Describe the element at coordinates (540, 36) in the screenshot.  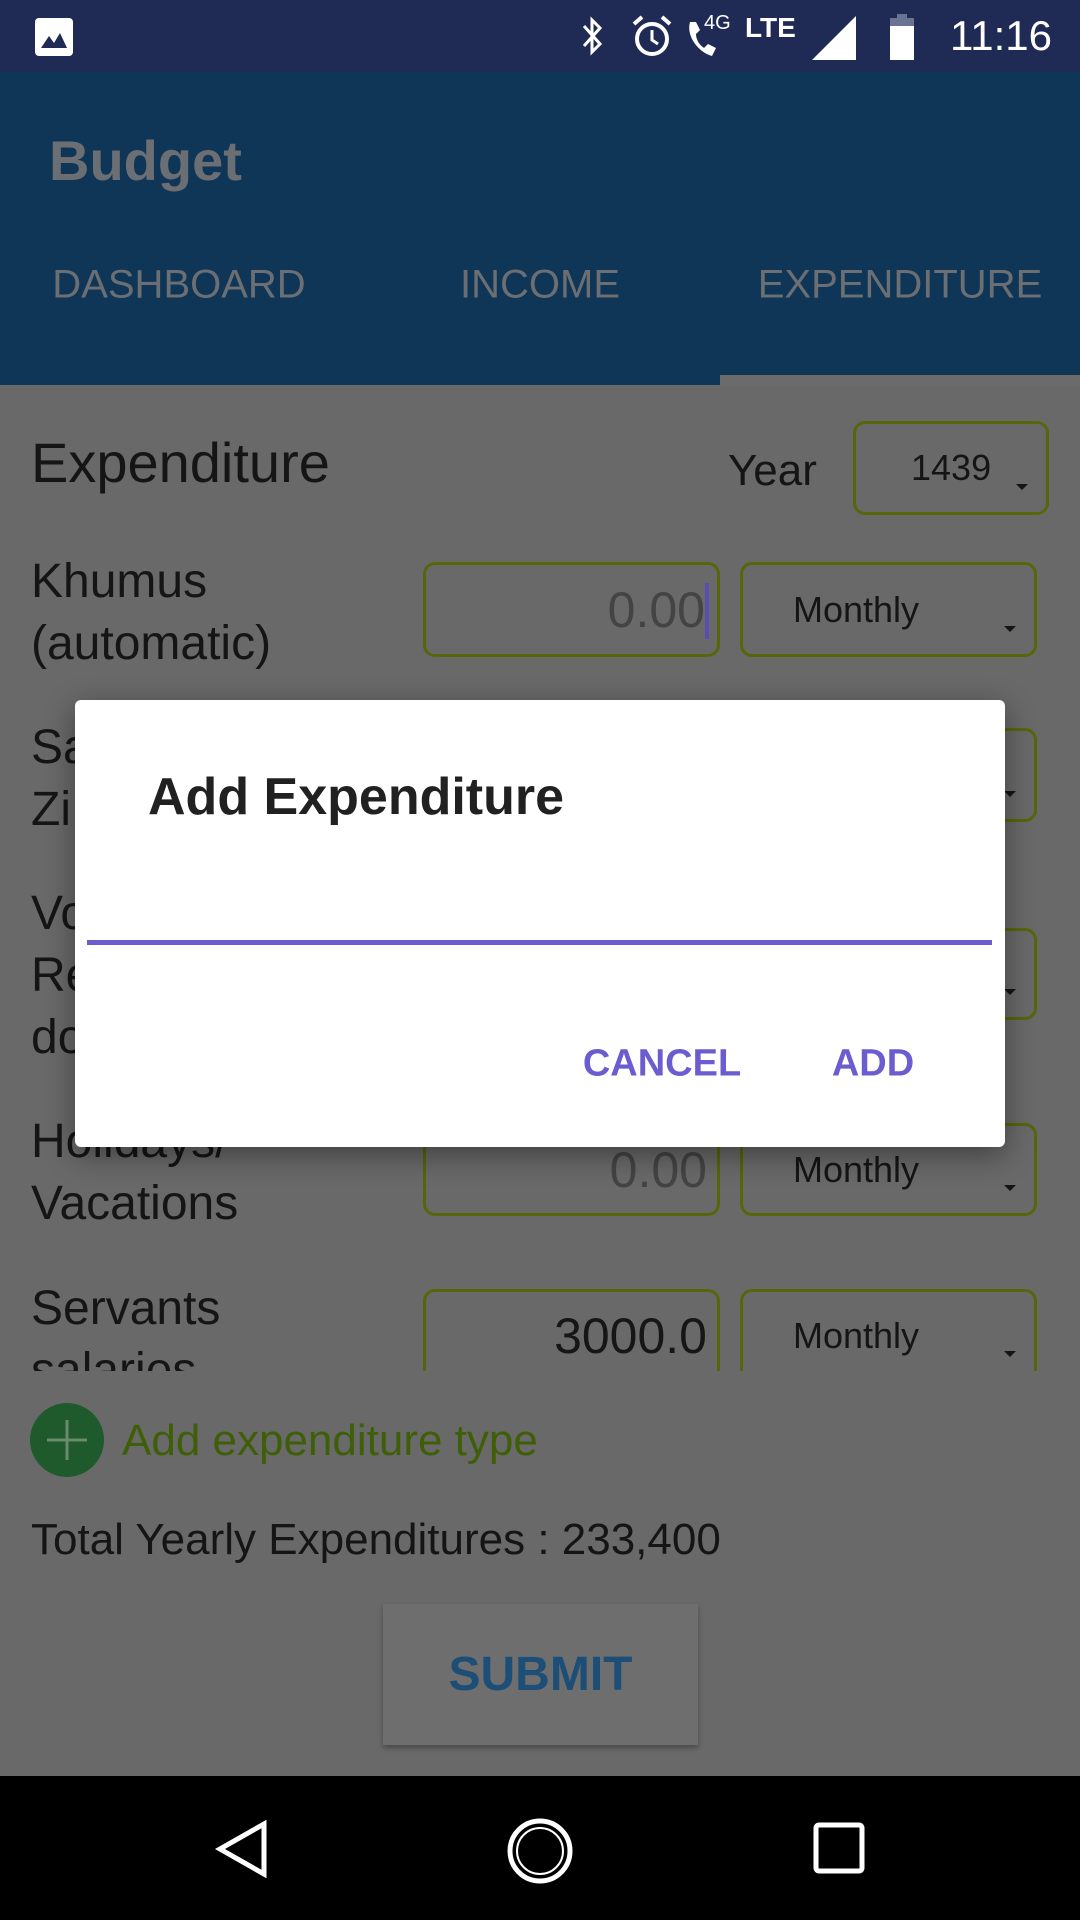
I see `status-bar: 4G LTE 11:16` at that location.